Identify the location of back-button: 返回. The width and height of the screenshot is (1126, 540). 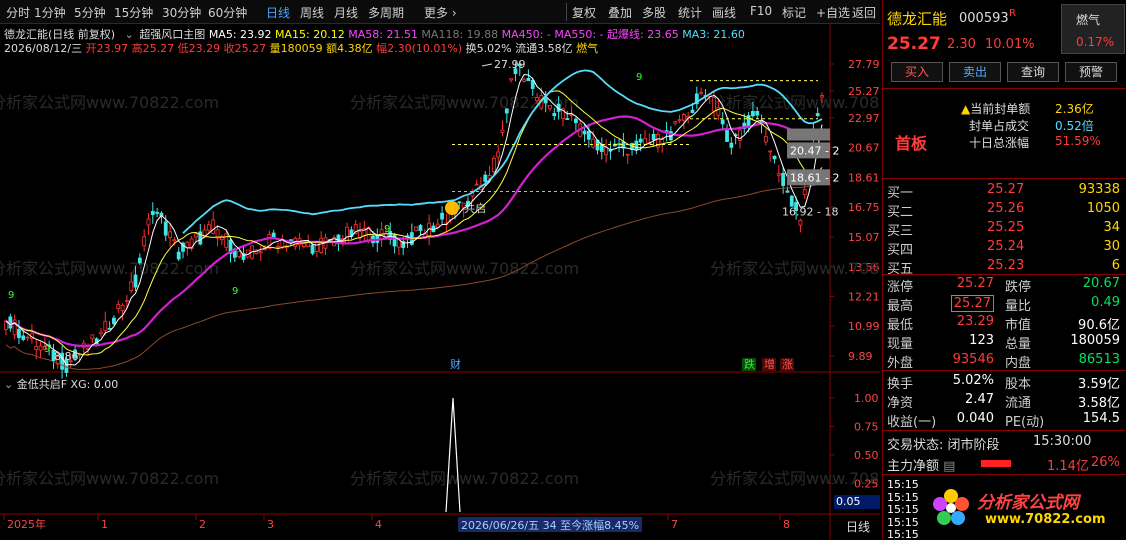
(864, 12).